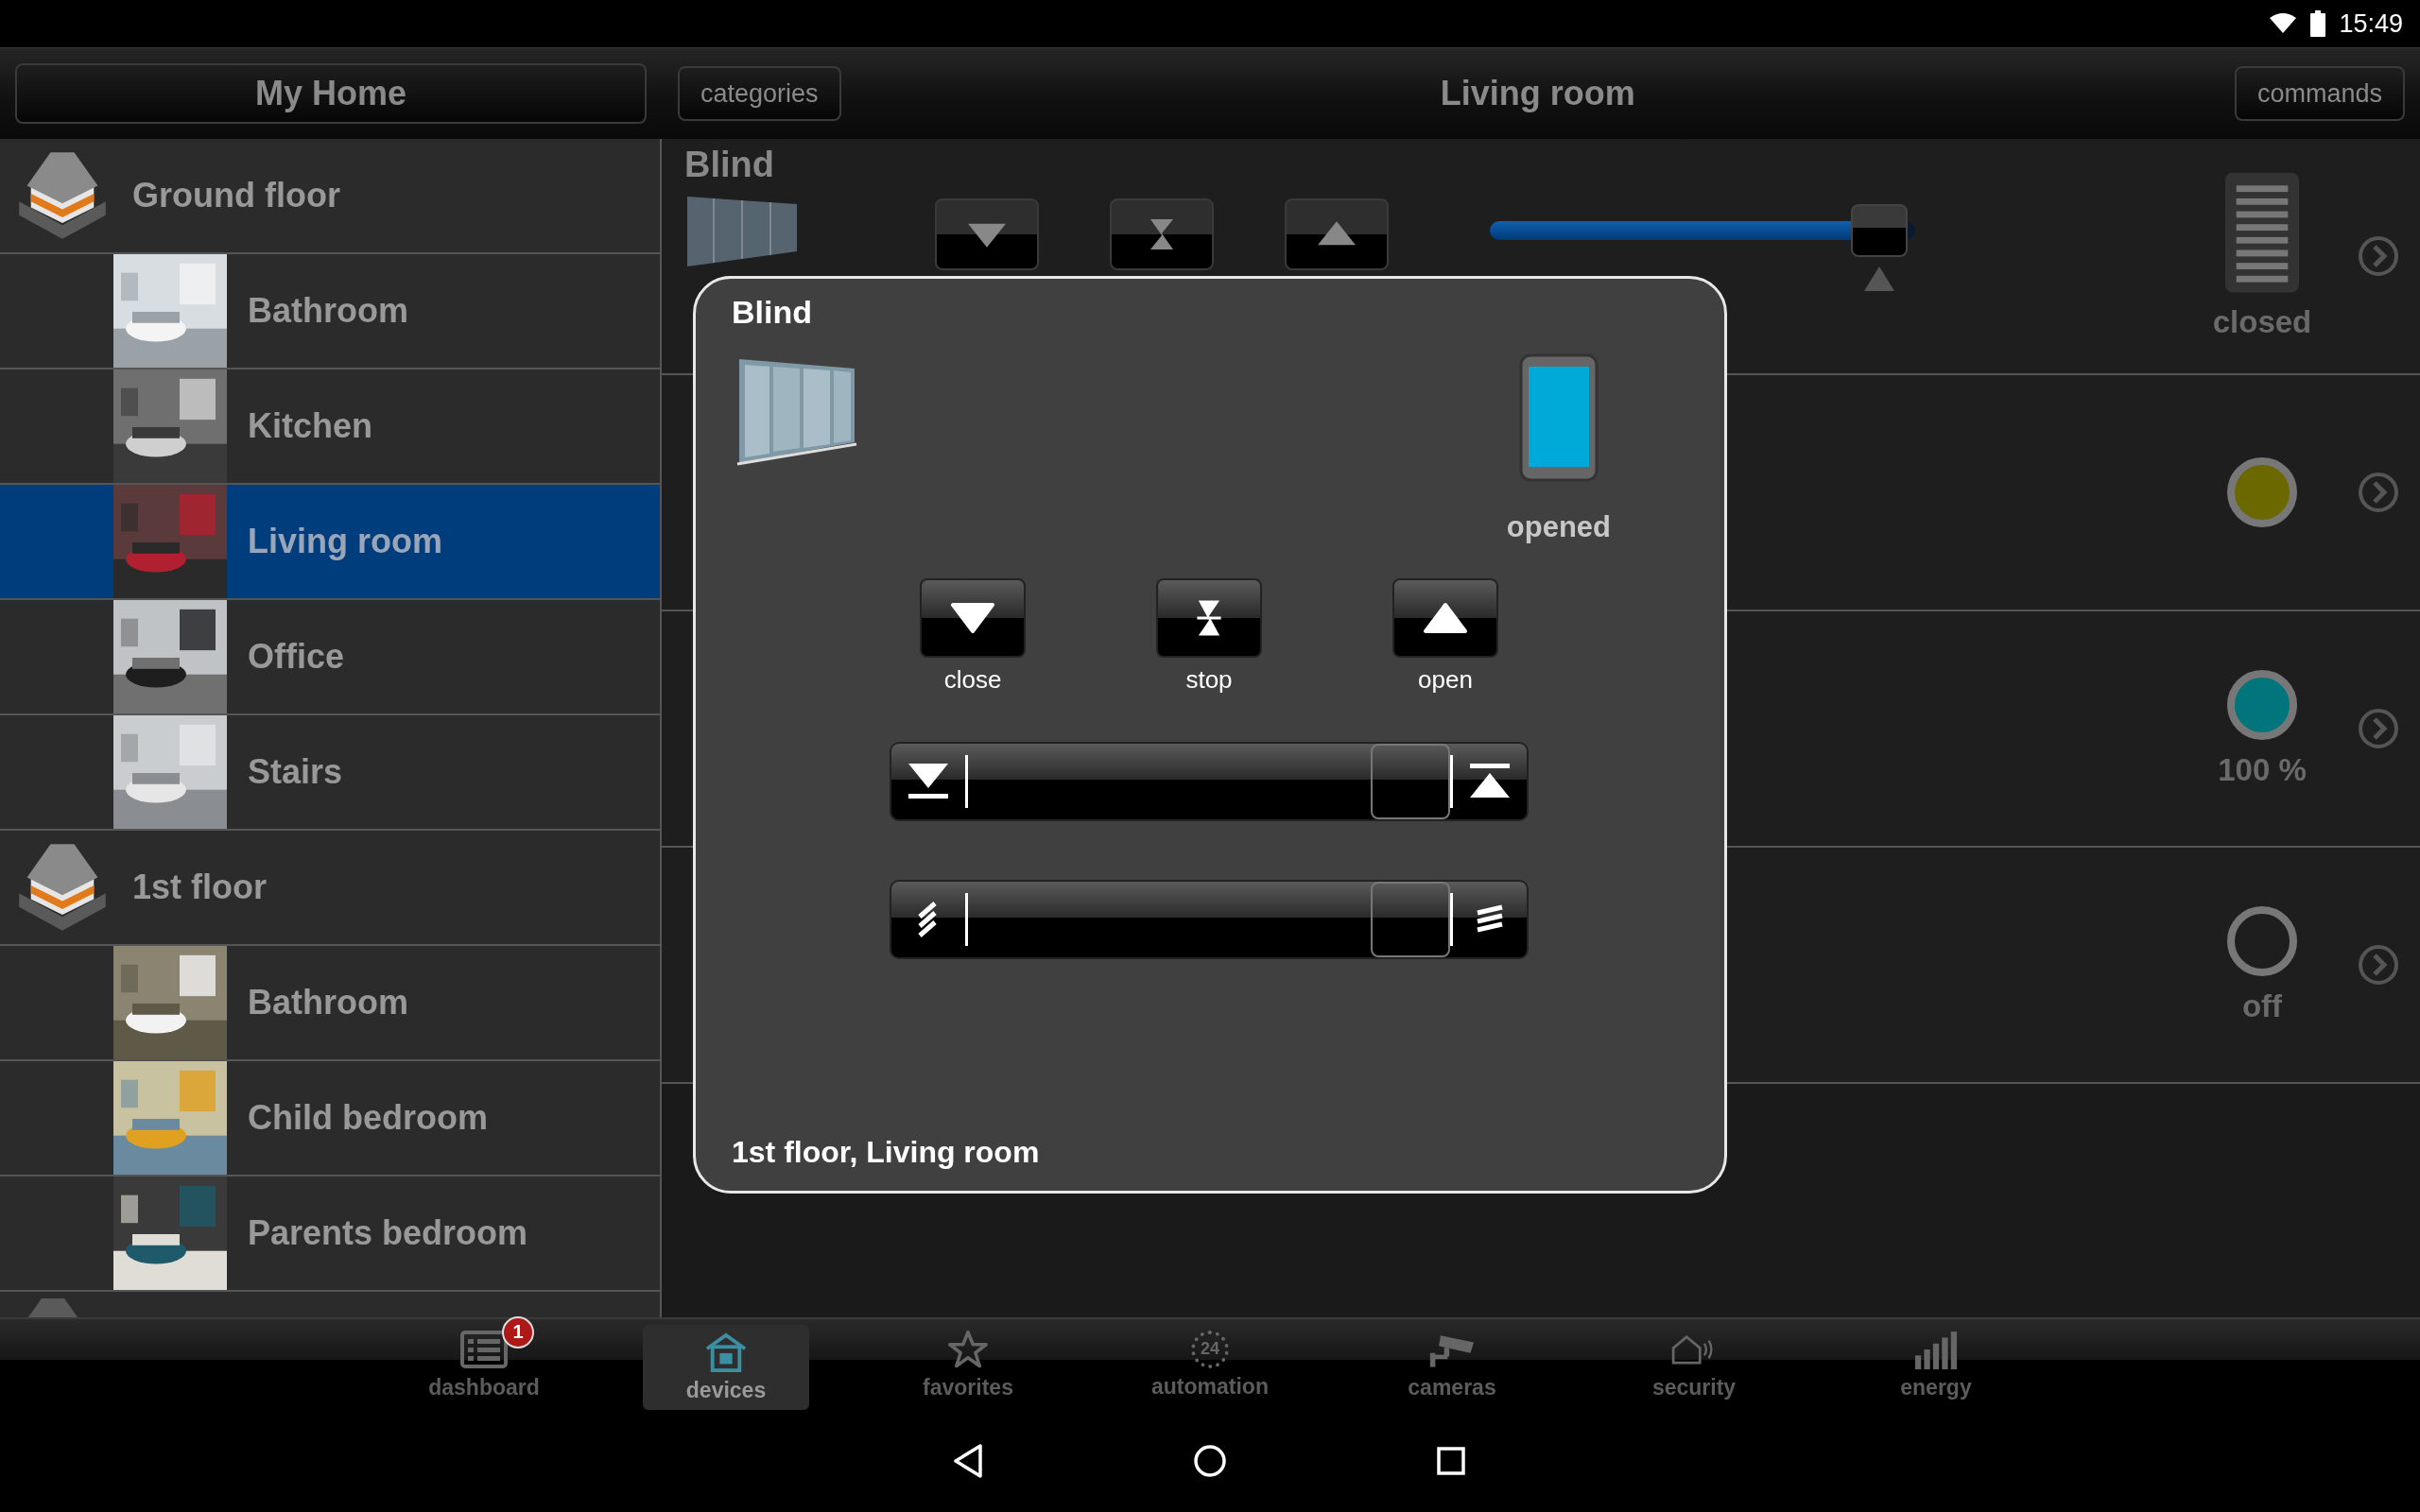 Image resolution: width=2420 pixels, height=1512 pixels. I want to click on device-status: 100 %, so click(2262, 770).